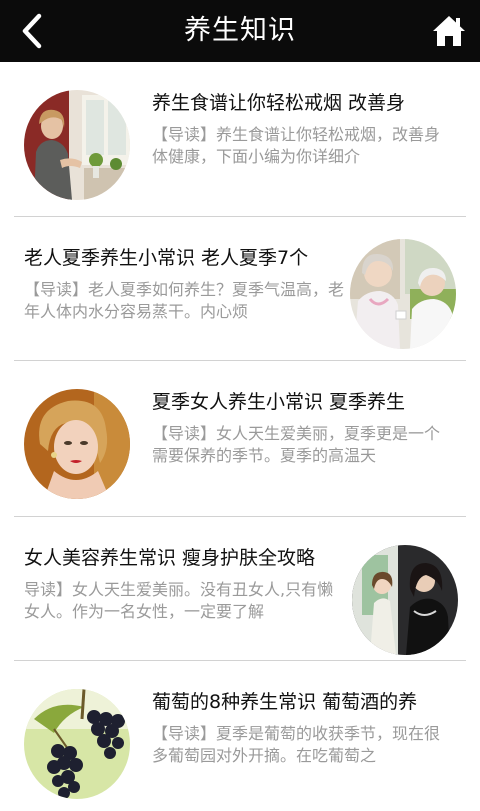 The width and height of the screenshot is (480, 811). What do you see at coordinates (285, 702) in the screenshot?
I see `article-title: 葡萄的8种养生常识 葡萄酒的养` at bounding box center [285, 702].